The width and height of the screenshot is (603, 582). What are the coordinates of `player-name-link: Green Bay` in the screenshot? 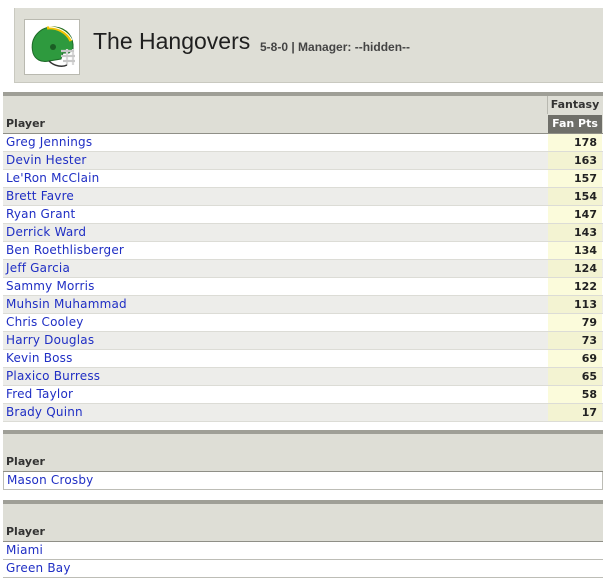 It's located at (38, 568).